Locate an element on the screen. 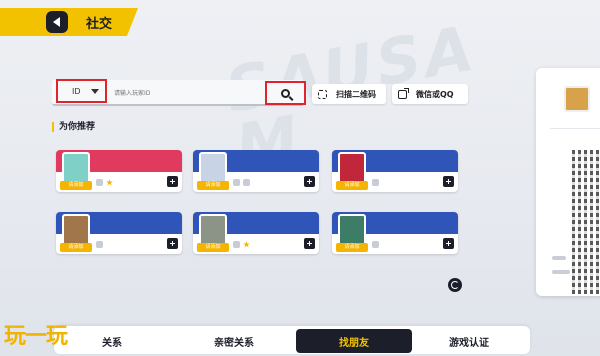  header-bar is located at coordinates (69, 22).